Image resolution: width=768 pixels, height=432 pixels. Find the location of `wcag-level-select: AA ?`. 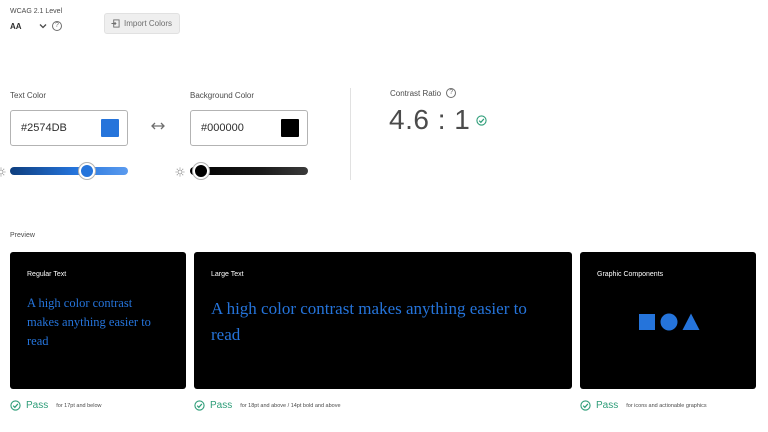

wcag-level-select: AA ? is located at coordinates (36, 26).